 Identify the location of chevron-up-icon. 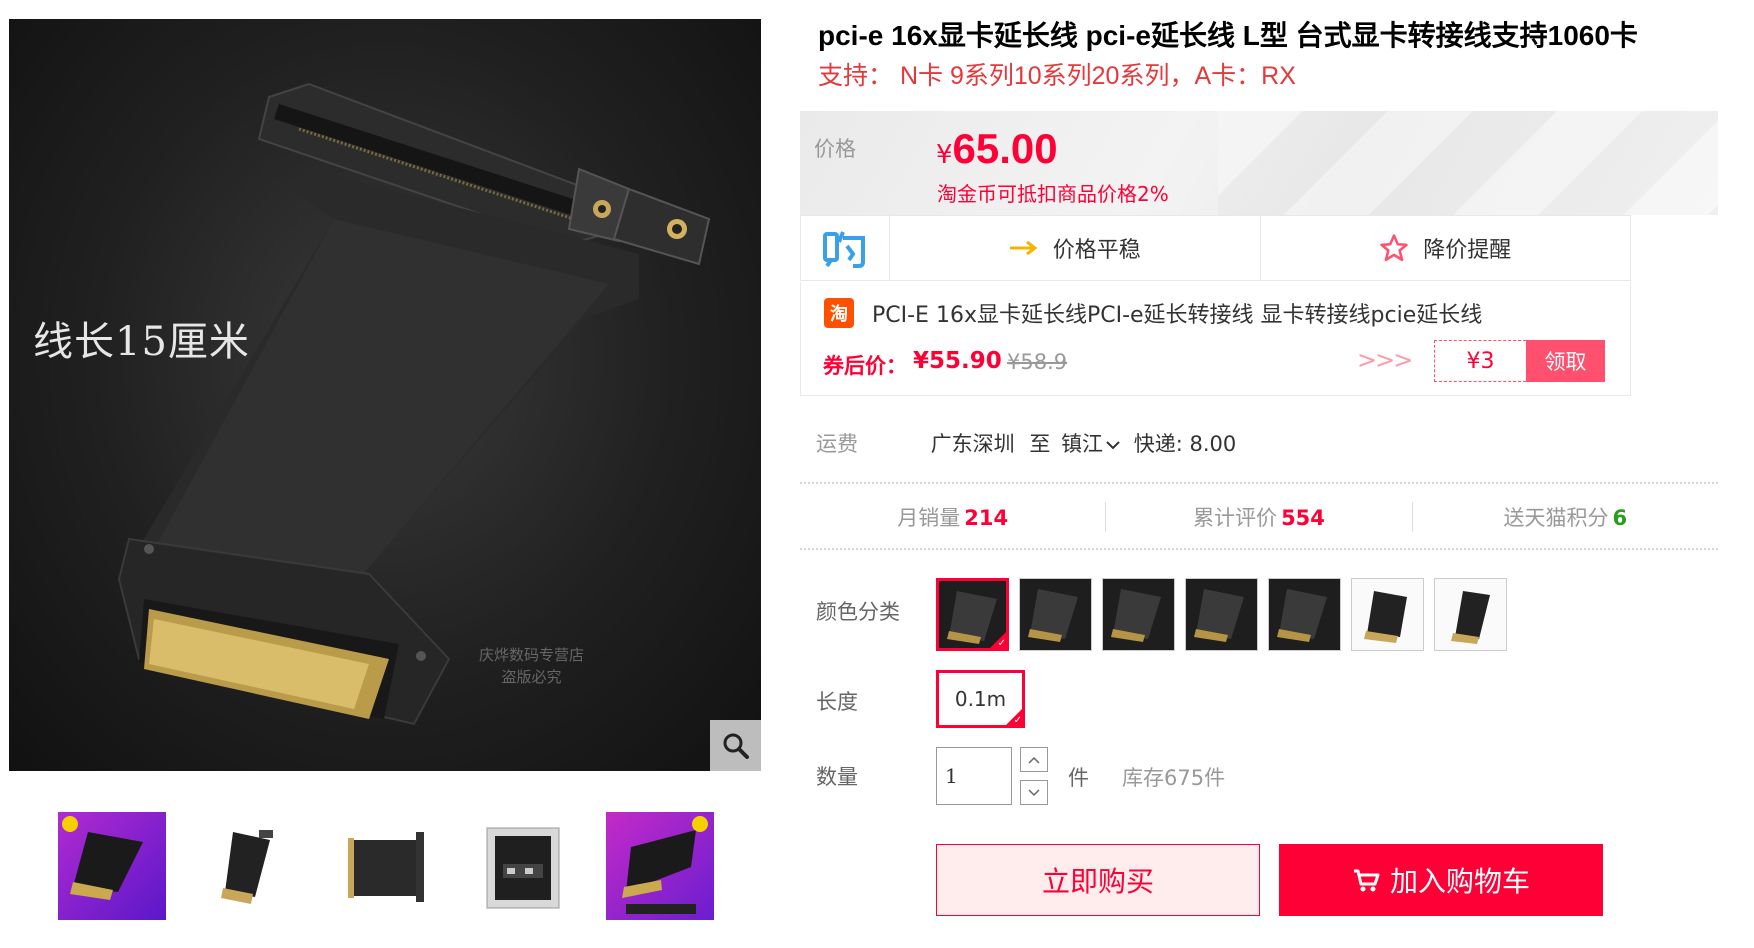
(1034, 760).